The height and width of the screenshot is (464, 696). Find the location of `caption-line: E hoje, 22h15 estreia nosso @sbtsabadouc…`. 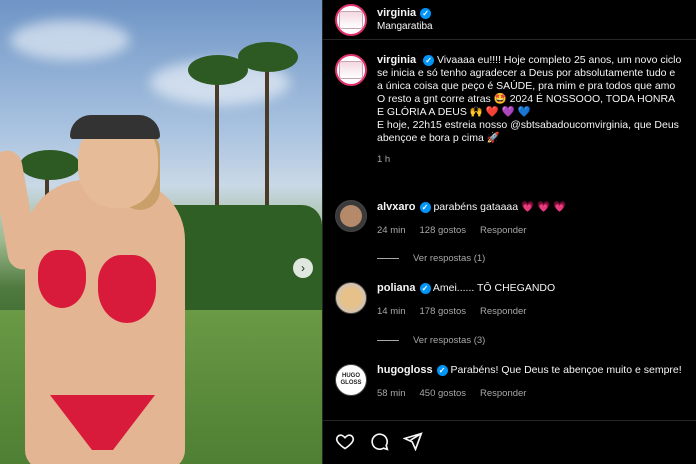

caption-line: E hoje, 22h15 estreia nosso @sbtsabadouc… is located at coordinates (528, 125).